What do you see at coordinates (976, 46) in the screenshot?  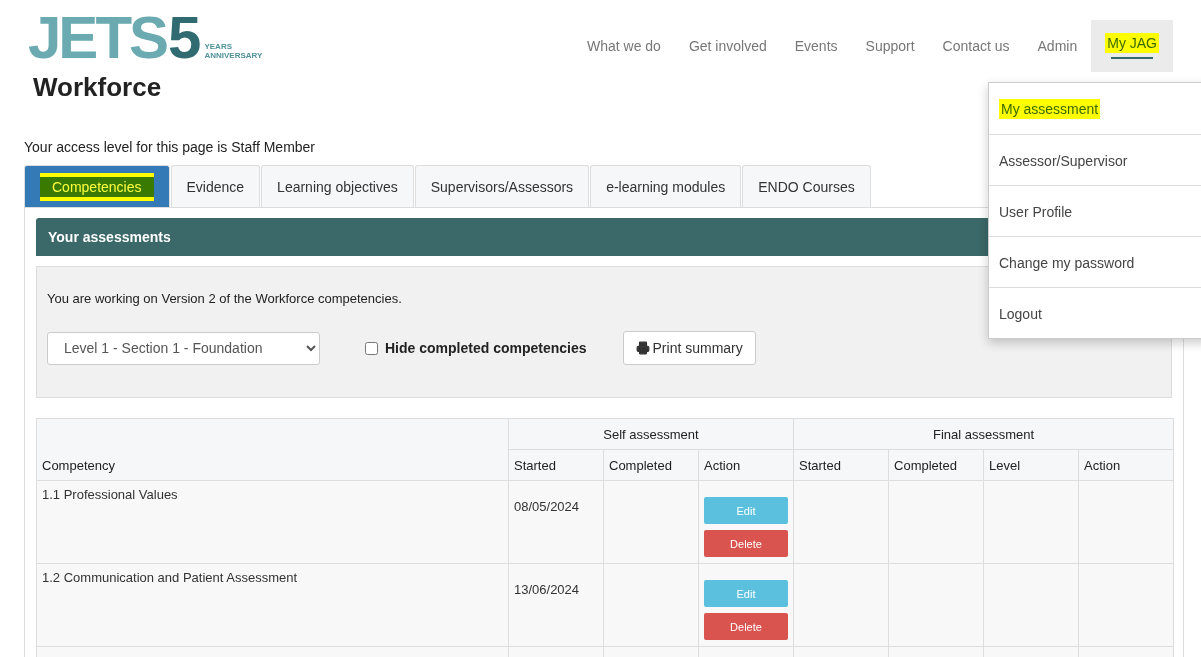 I see `nav-link: Contact us` at bounding box center [976, 46].